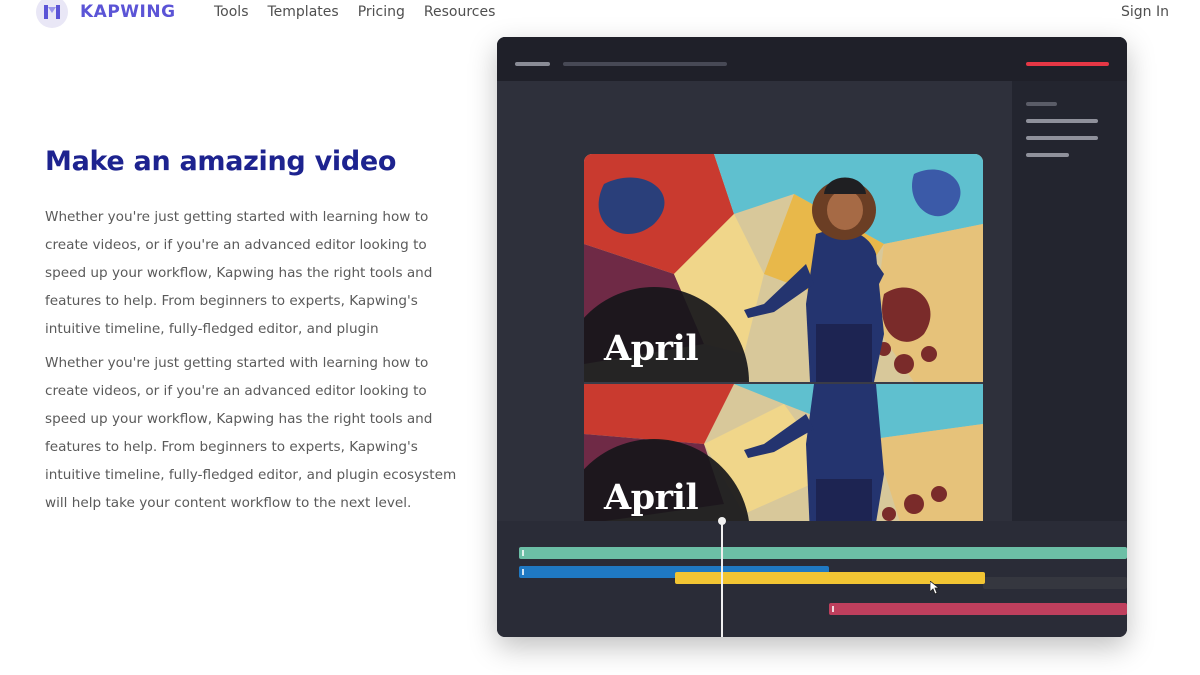  I want to click on editor-side-panel, so click(1069, 301).